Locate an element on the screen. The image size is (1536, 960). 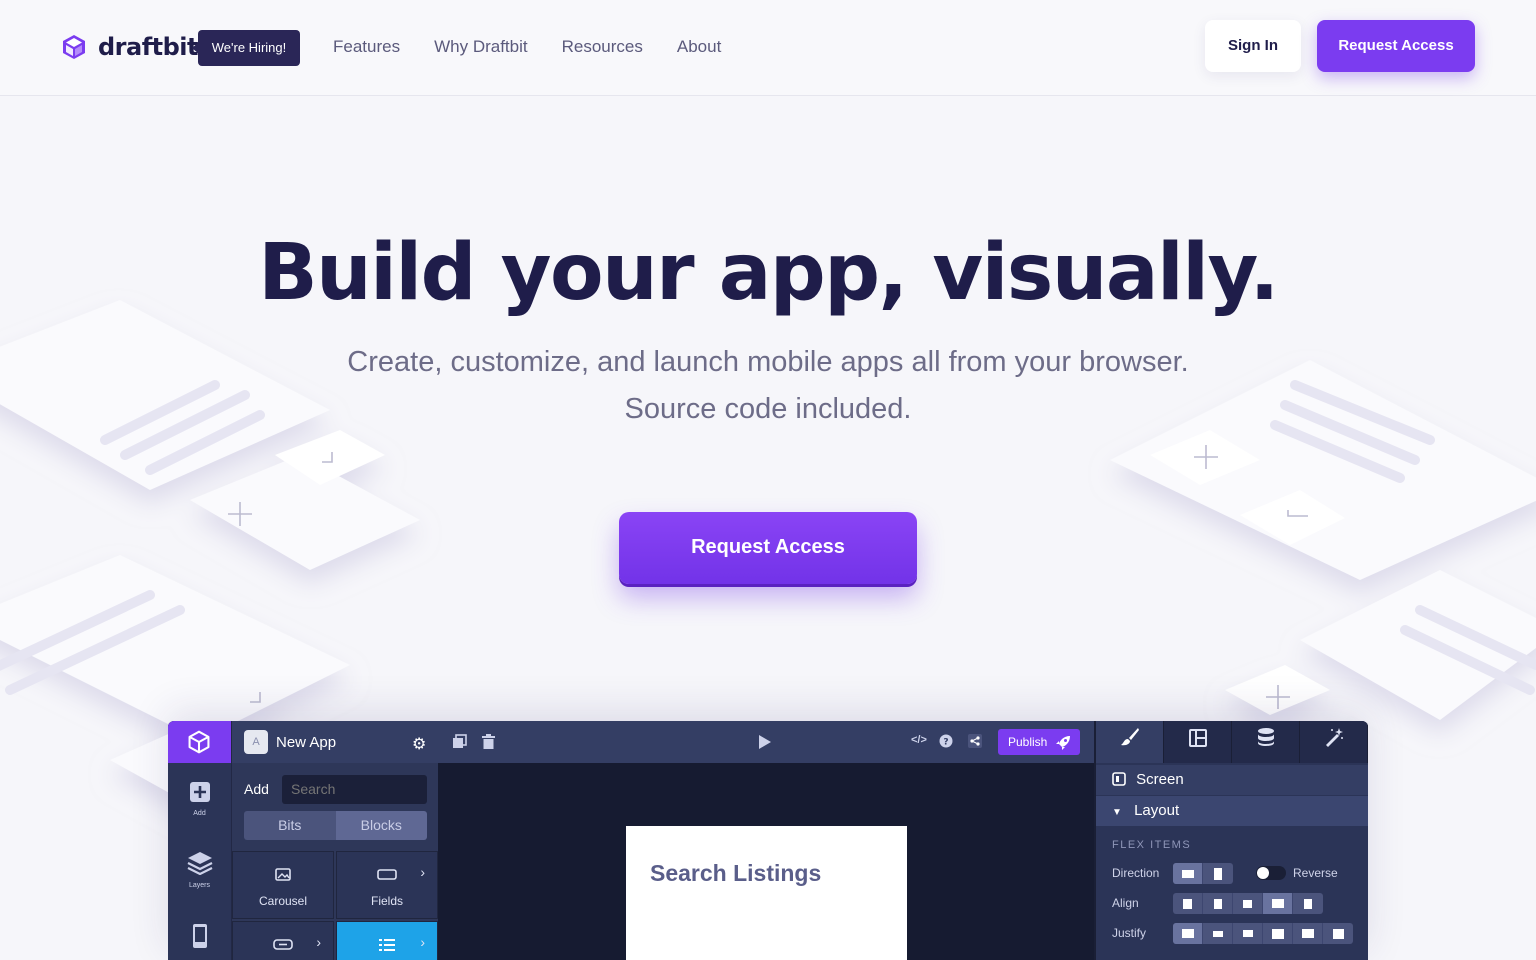
component-tile-button: › is located at coordinates (283, 940).